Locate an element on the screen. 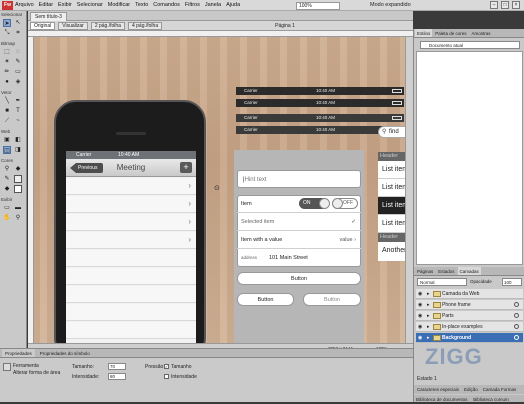 The image size is (524, 404). toggle-on-switch: ON is located at coordinates (314, 203).